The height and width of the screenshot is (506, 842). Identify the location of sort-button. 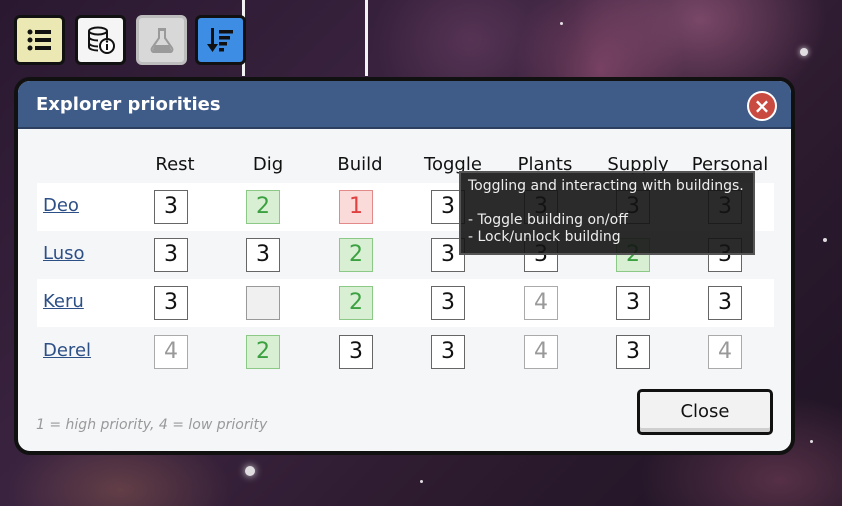
(220, 40).